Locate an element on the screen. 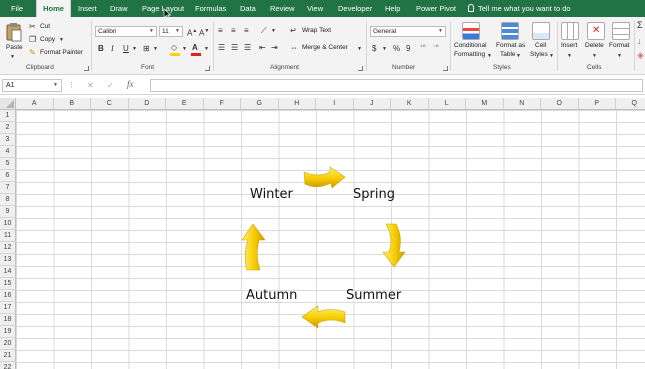  merge-center-dropdown-icon: ▼ is located at coordinates (359, 49).